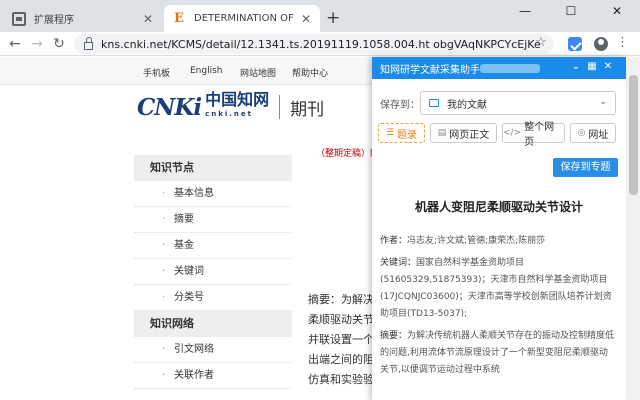 This screenshot has width=640, height=400. Describe the element at coordinates (476, 241) in the screenshot. I see `field-value: 冯志友;许文斌;管德;康荣杰;陈丽莎` at that location.